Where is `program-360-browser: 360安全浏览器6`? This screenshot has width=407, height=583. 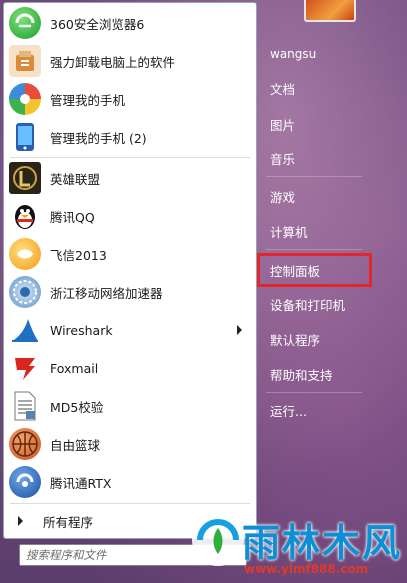
program-360-browser: 360安全浏览器6 is located at coordinates (129, 23).